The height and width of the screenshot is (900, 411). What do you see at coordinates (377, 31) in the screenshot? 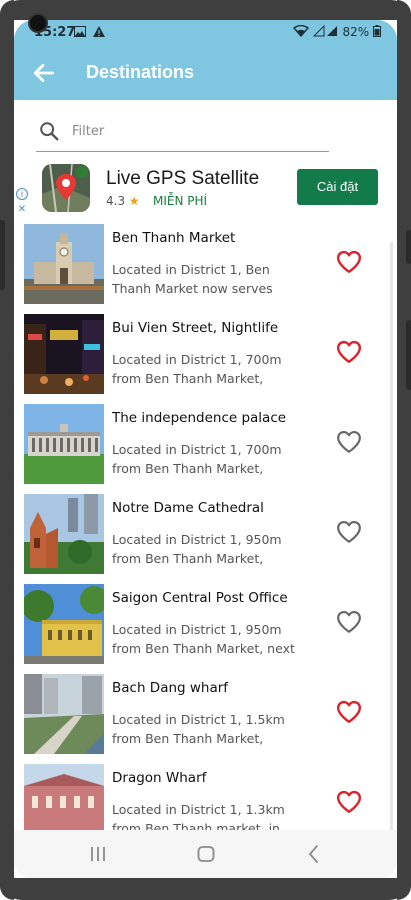
I see `battery-icon` at bounding box center [377, 31].